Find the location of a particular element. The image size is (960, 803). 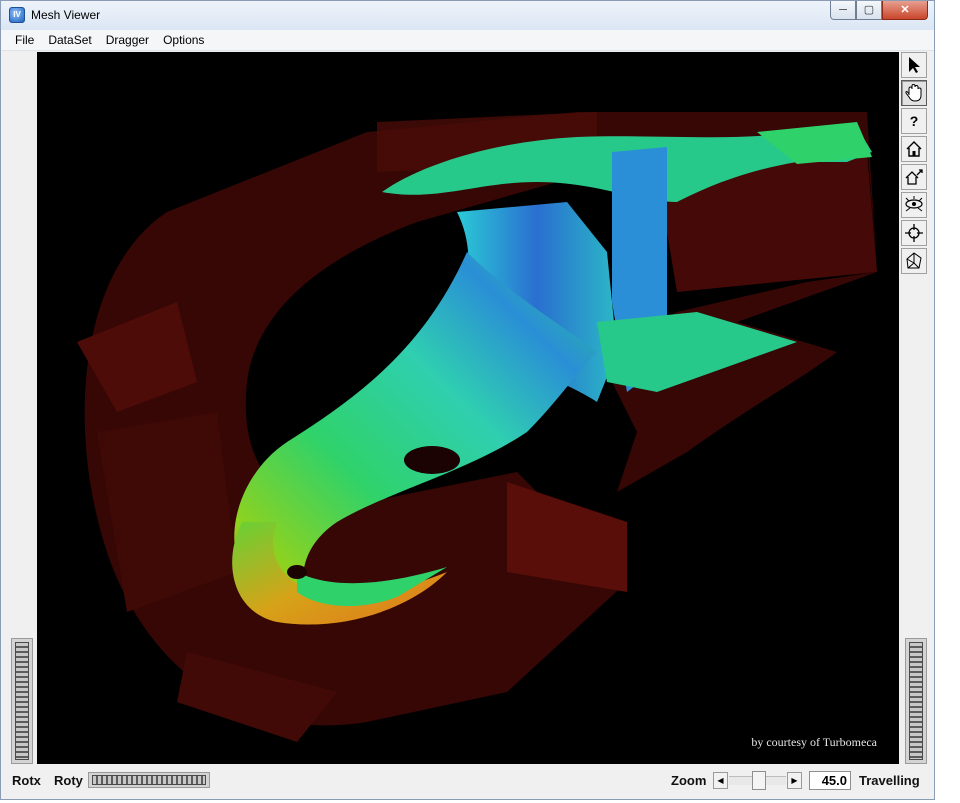

set-home-icon is located at coordinates (914, 177).